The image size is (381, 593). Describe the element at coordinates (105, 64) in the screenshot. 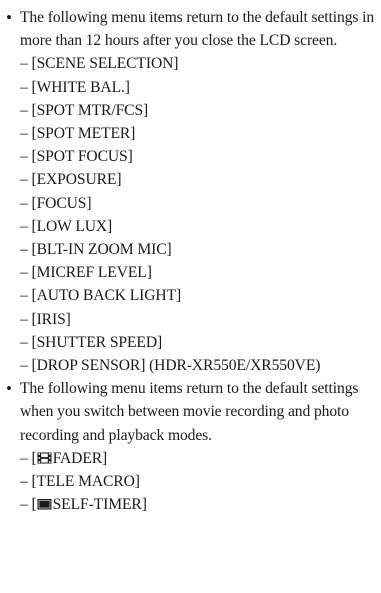

I see `menu-item-label: [SCENE SELECTION]` at that location.